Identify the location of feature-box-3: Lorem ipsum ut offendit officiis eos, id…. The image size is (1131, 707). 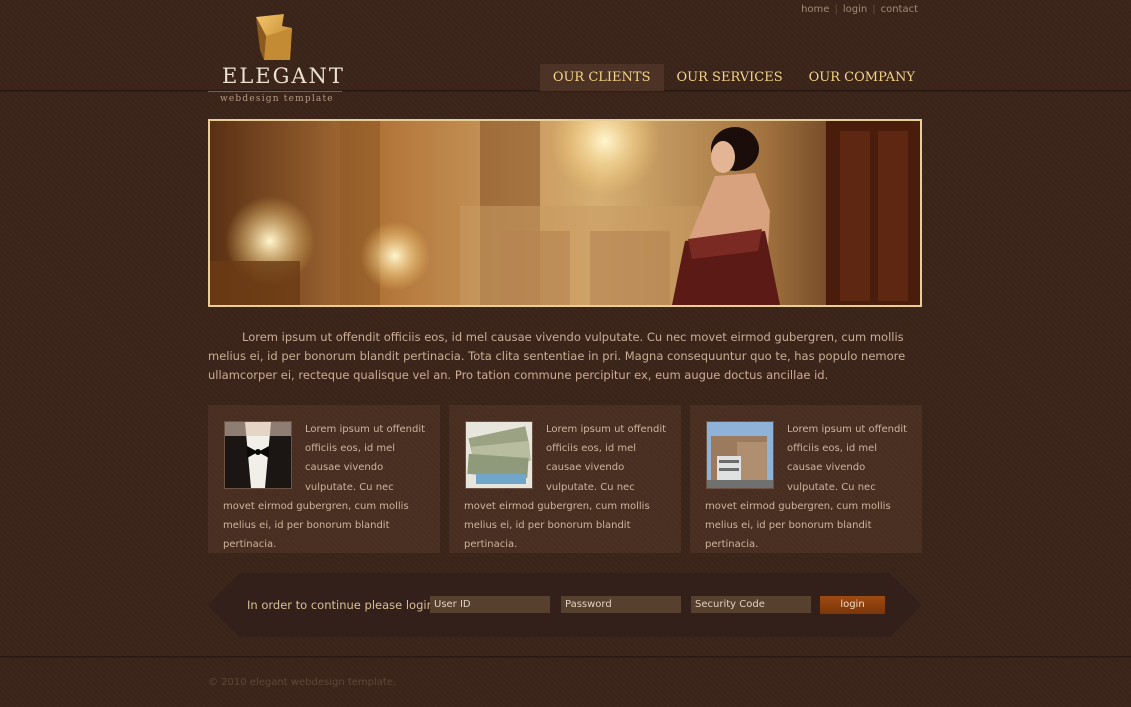
(806, 479).